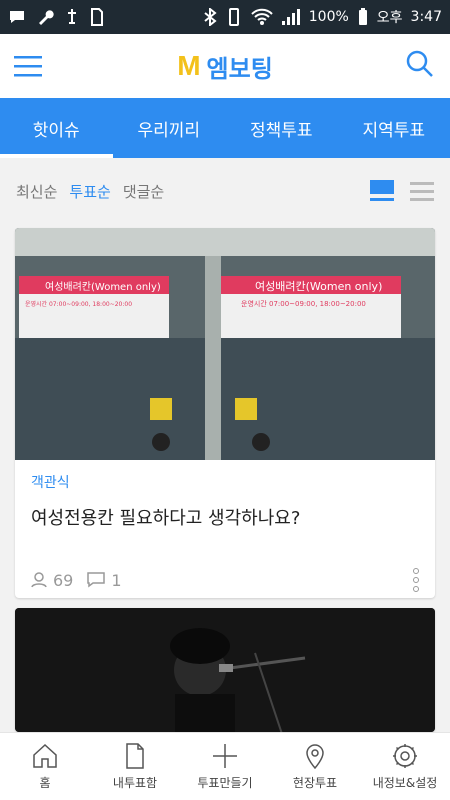 This screenshot has height=800, width=450. I want to click on nav-onsite-vote: 현장투표, so click(315, 766).